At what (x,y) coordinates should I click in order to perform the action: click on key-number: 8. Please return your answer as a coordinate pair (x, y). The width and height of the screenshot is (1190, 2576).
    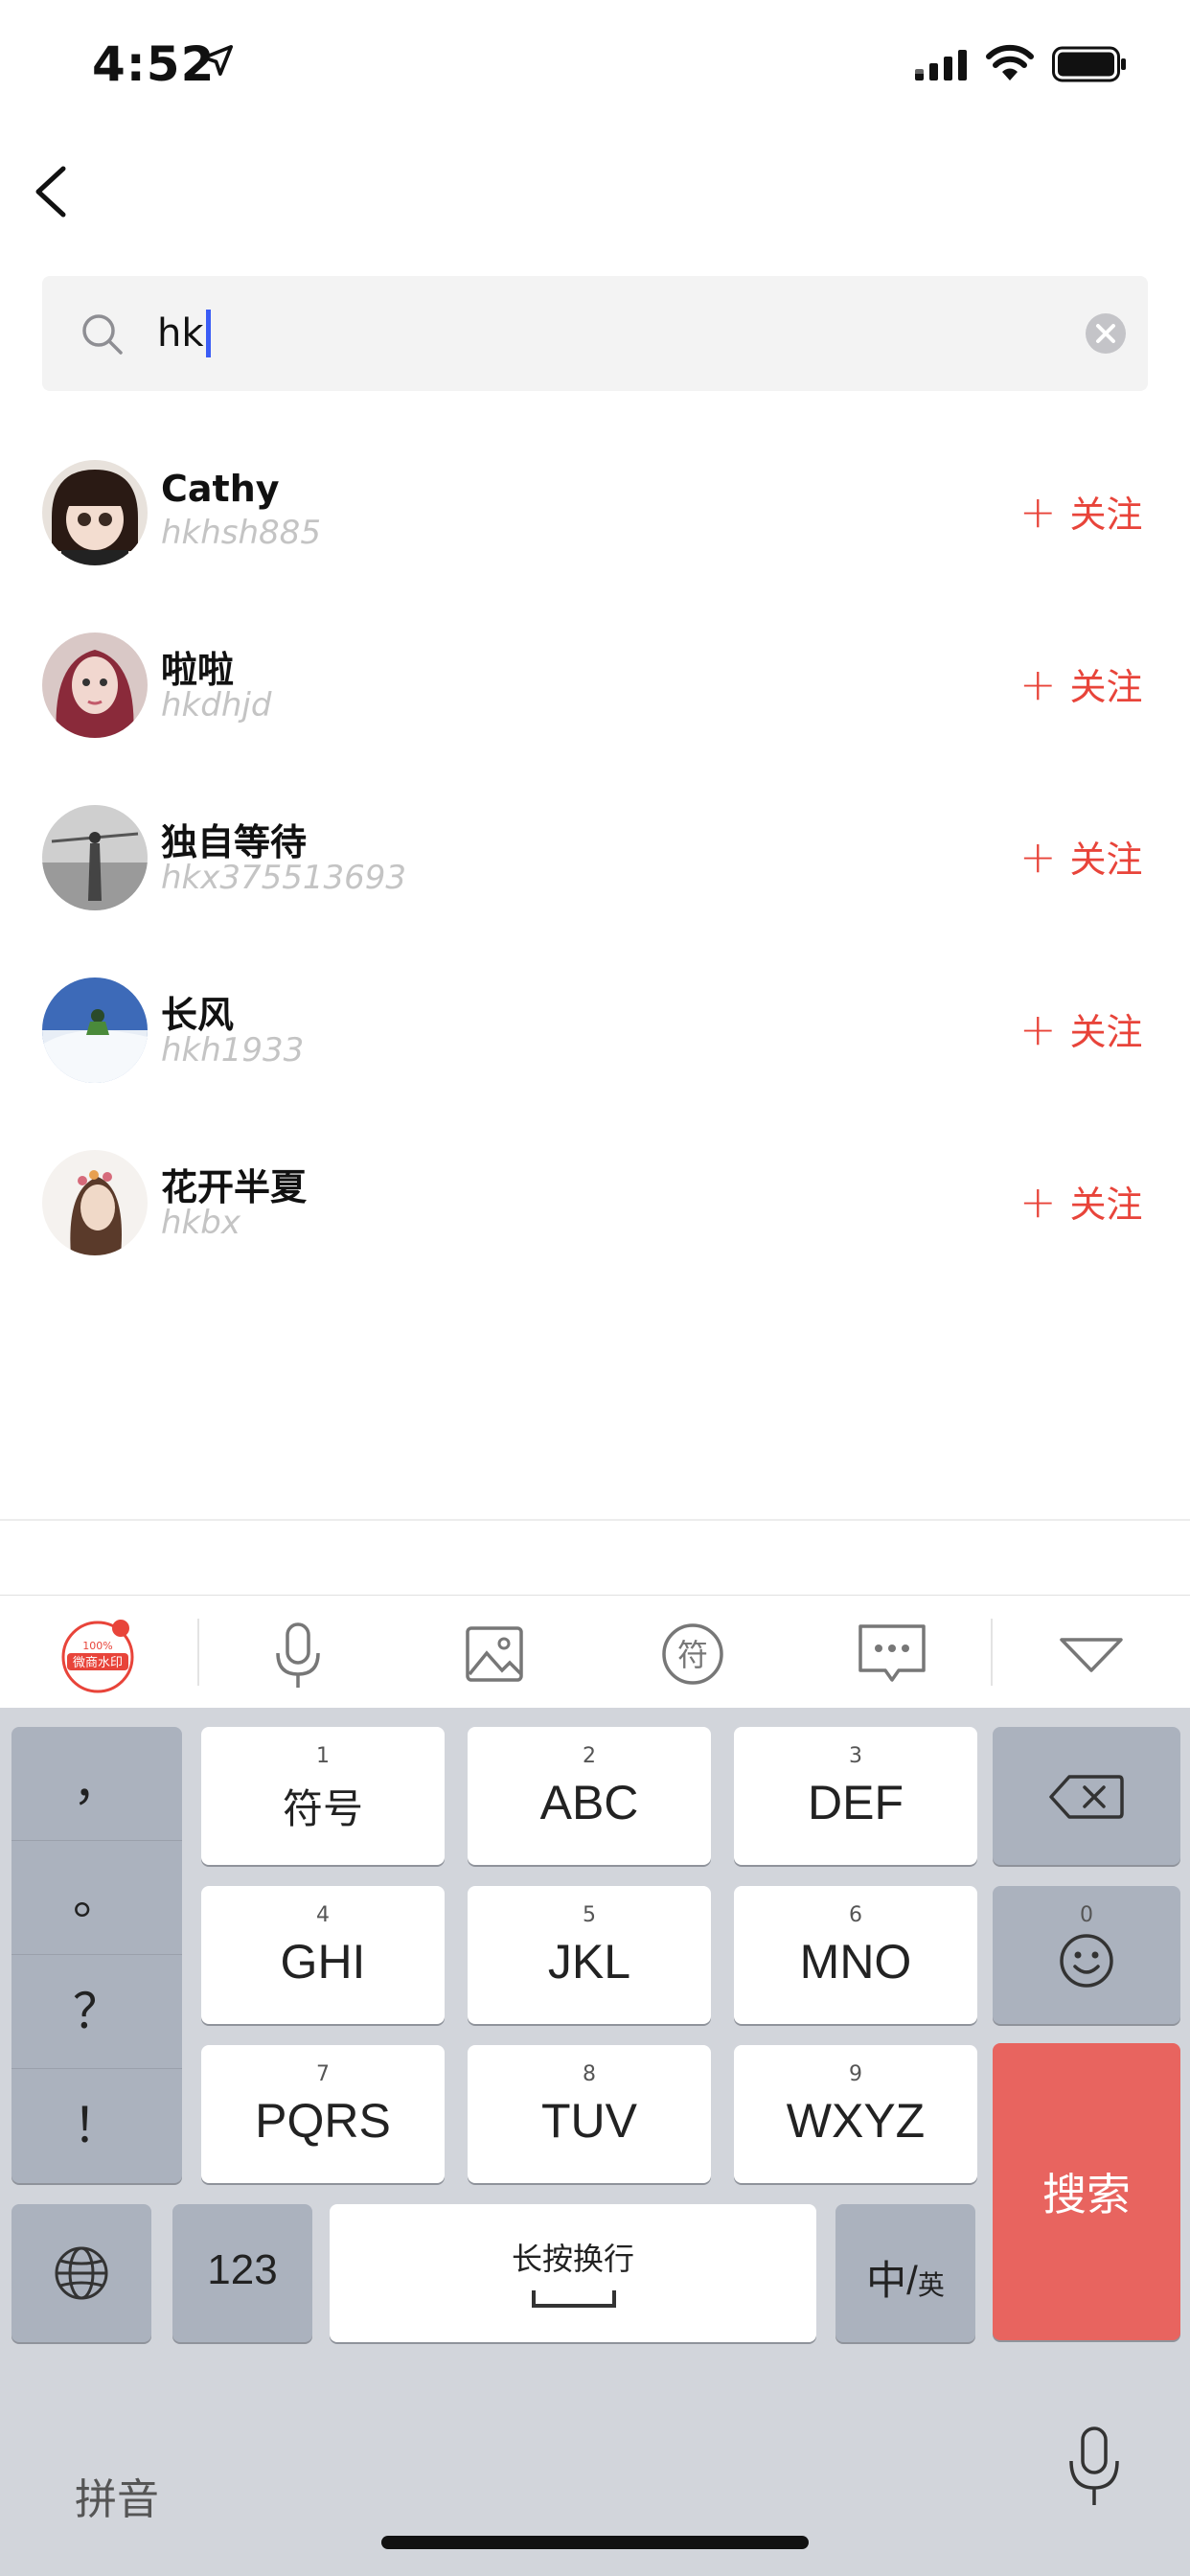
    Looking at the image, I should click on (590, 2074).